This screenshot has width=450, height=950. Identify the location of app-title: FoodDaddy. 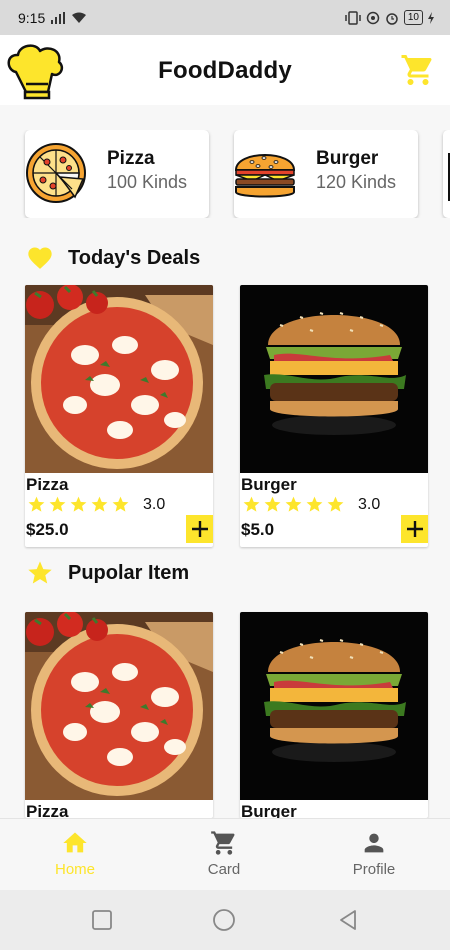
(225, 70).